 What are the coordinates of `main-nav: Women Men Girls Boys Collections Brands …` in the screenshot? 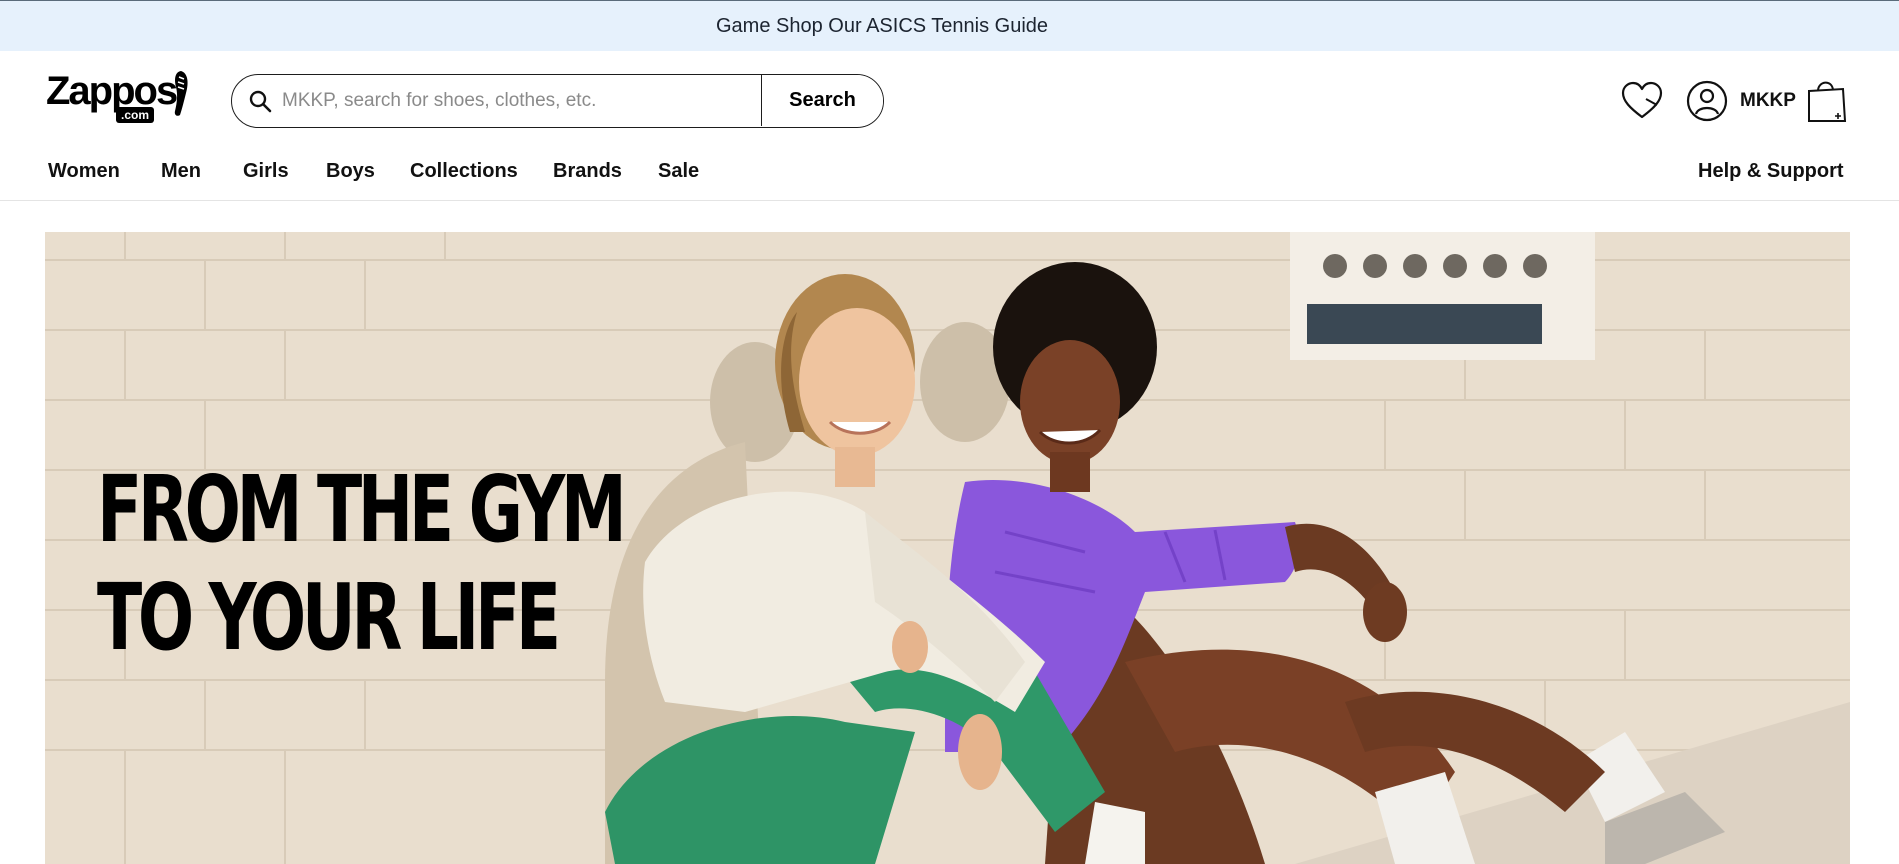 It's located at (949, 176).